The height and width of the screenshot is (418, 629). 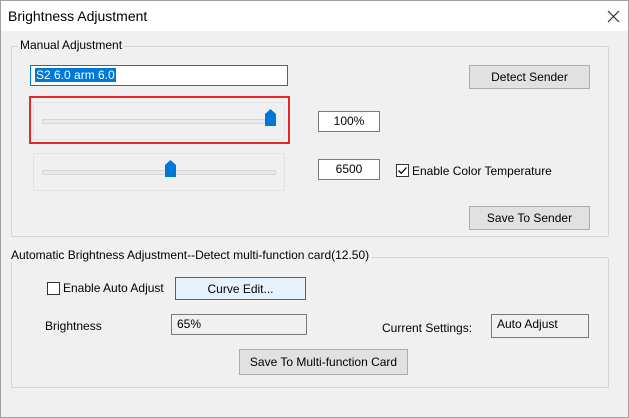 I want to click on color-temperature-value-text: 6500, so click(x=349, y=169).